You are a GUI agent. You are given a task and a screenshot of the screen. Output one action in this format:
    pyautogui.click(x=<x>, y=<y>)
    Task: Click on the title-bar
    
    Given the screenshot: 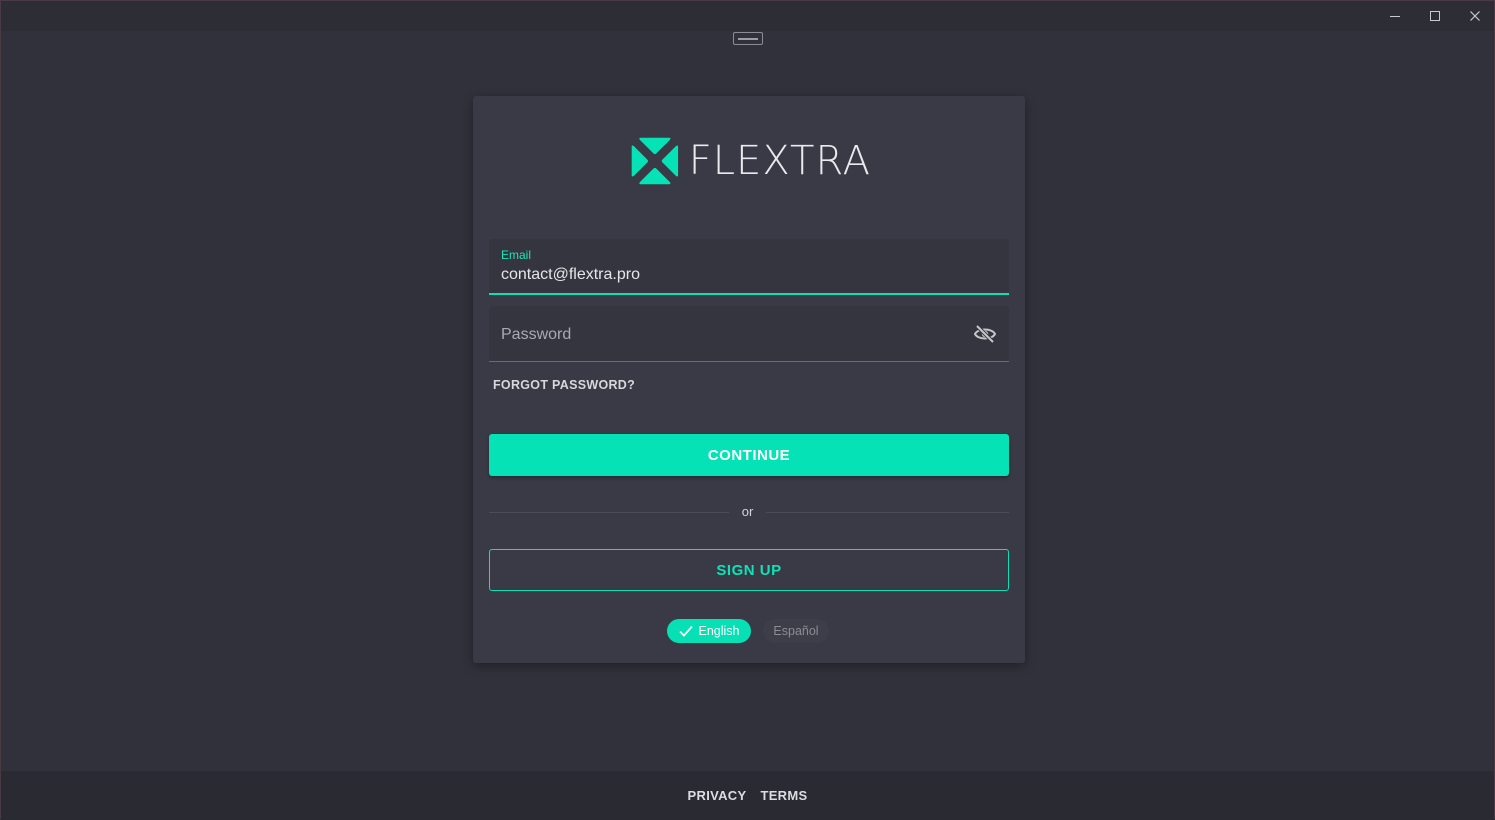 What is the action you would take?
    pyautogui.click(x=747, y=16)
    